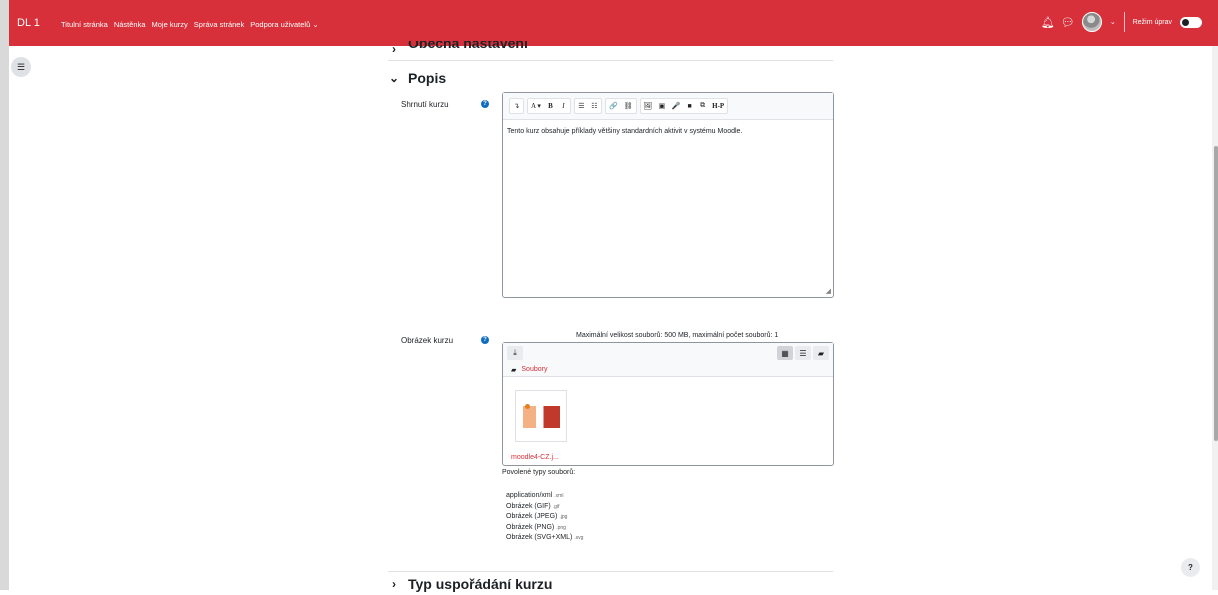 The image size is (1218, 595). Describe the element at coordinates (427, 78) in the screenshot. I see `section-title: Popis` at that location.